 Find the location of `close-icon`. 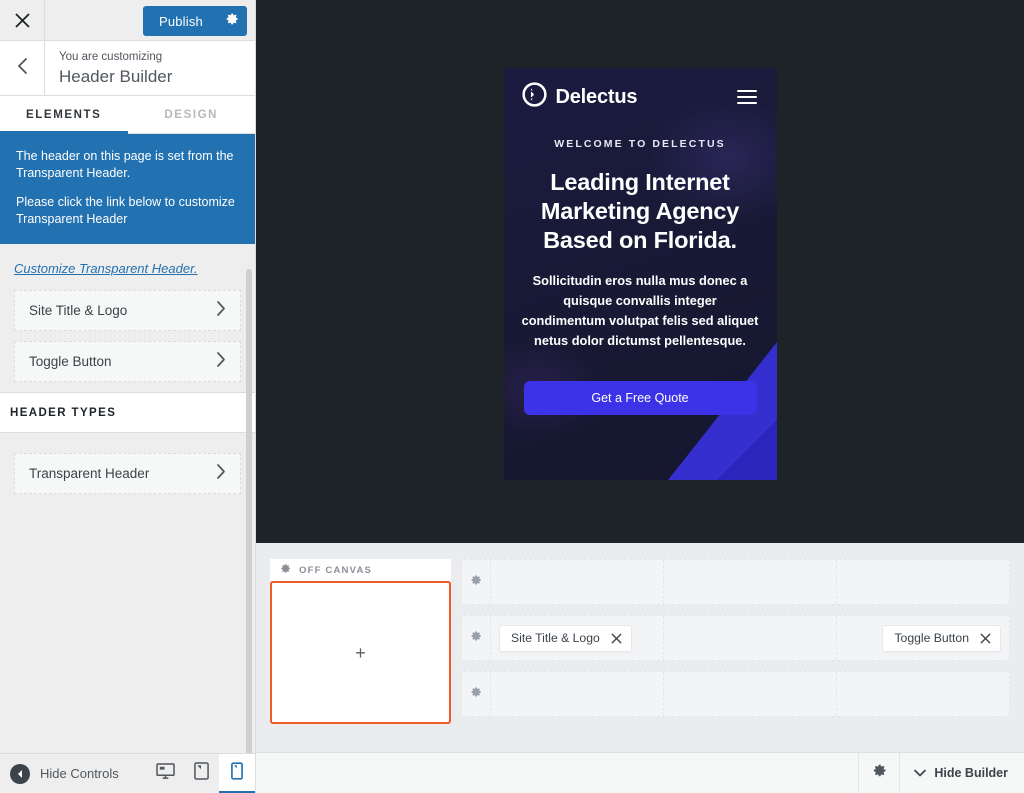

close-icon is located at coordinates (22, 20).